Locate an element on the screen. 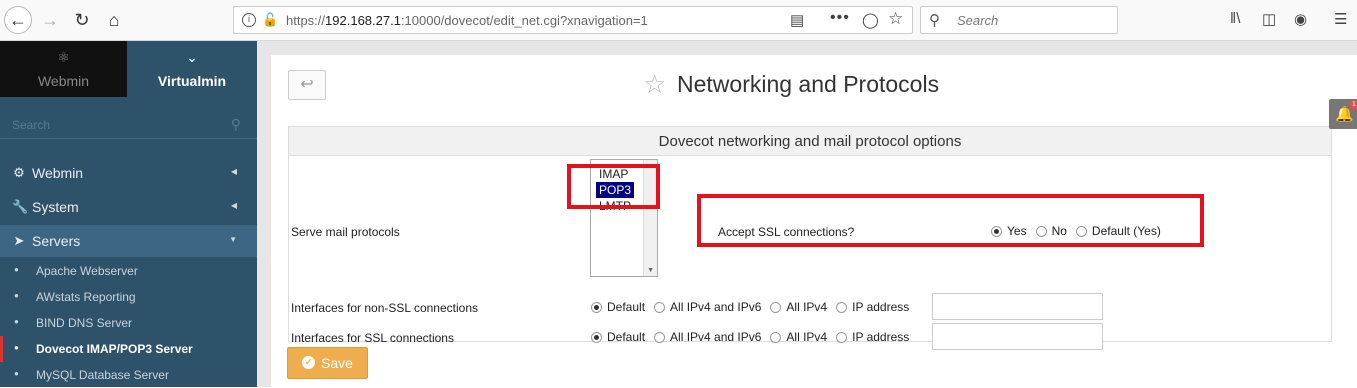  nonssl-all-ipv4-ipv6-option: All IPv4 and IPv6 is located at coordinates (707, 307).